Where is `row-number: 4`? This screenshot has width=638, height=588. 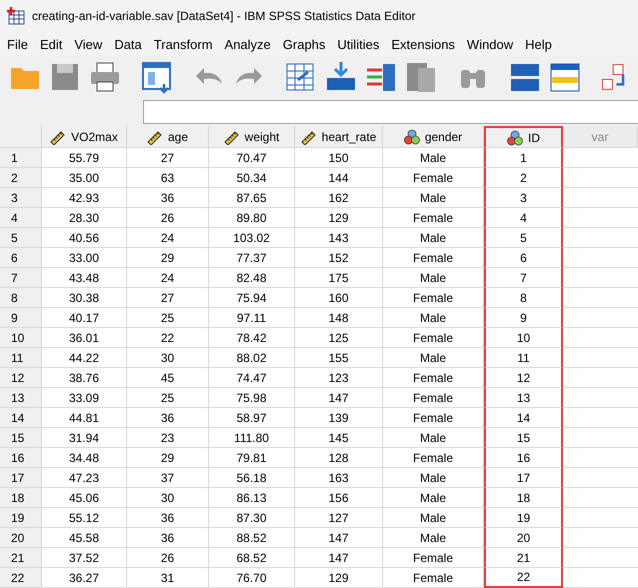
row-number: 4 is located at coordinates (21, 218).